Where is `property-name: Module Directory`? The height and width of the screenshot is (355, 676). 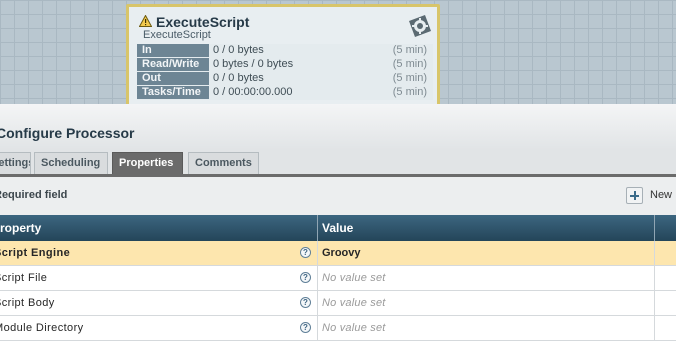 property-name: Module Directory is located at coordinates (42, 328).